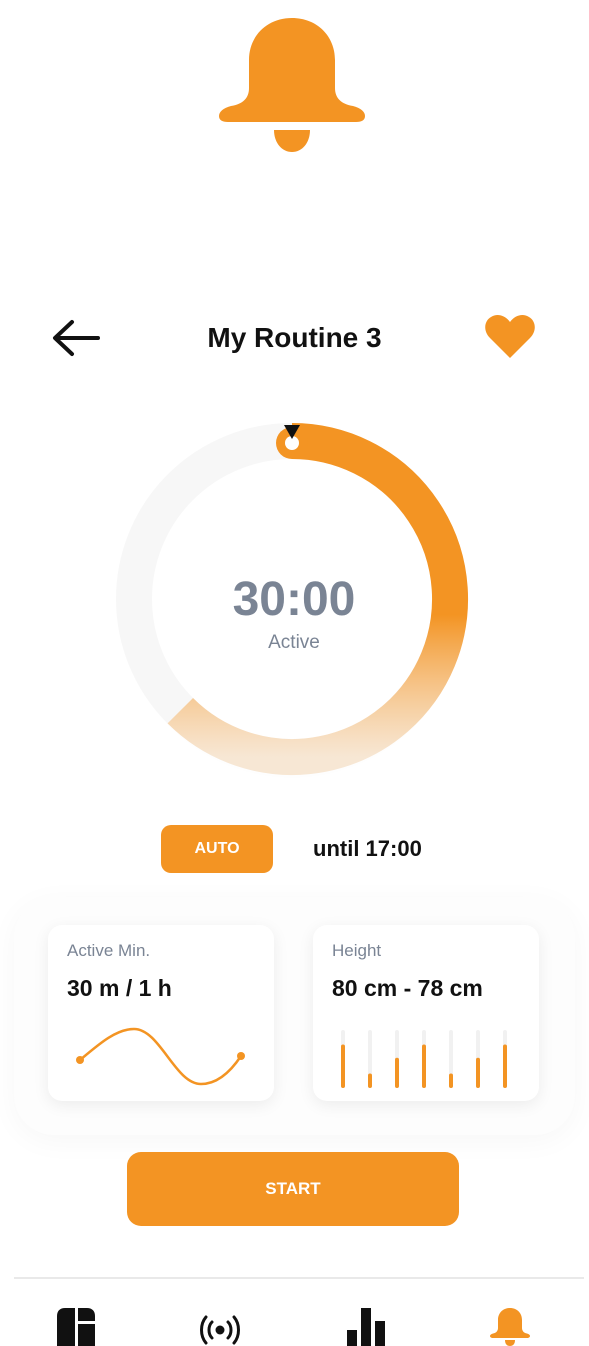 This screenshot has width=589, height=1346. Describe the element at coordinates (217, 849) in the screenshot. I see `auto-mode-button: AUTO` at that location.